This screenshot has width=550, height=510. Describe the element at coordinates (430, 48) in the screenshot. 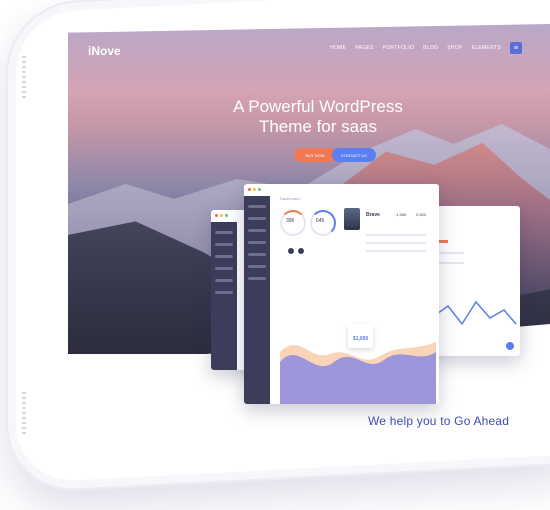

I see `nav-blog: BLOG` at that location.